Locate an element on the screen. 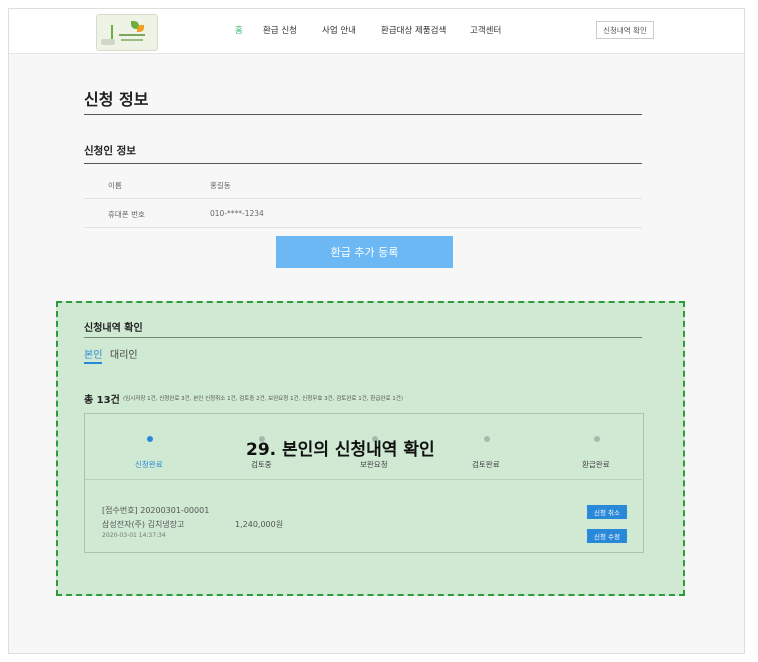  nav-customer-center: 고객센터 is located at coordinates (485, 30).